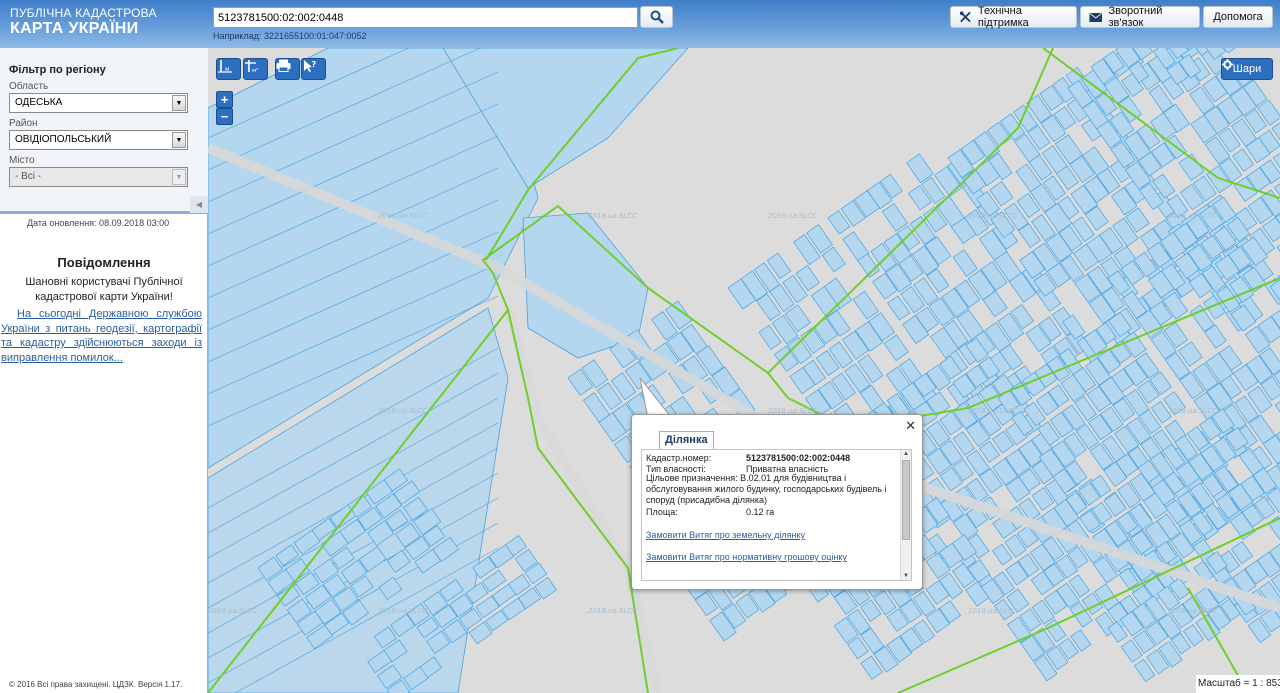  Describe the element at coordinates (760, 512) in the screenshot. I see `area-value: 0.12 га` at that location.